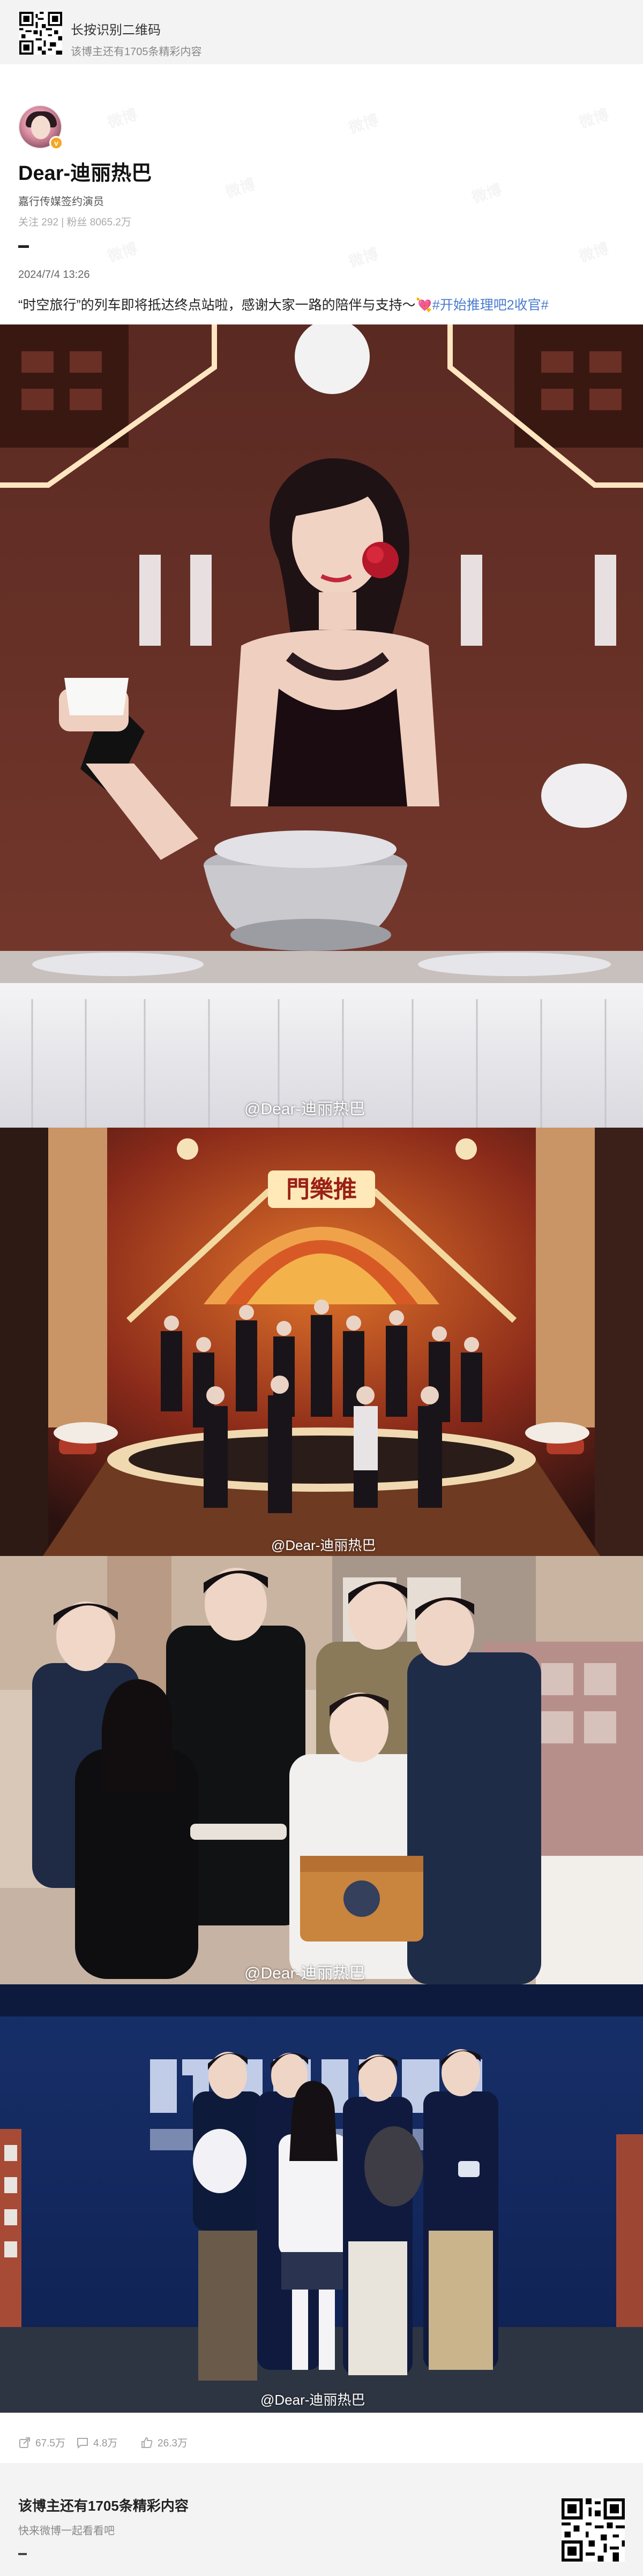 This screenshot has height=2576, width=643. I want to click on thumbs-up-icon, so click(146, 2442).